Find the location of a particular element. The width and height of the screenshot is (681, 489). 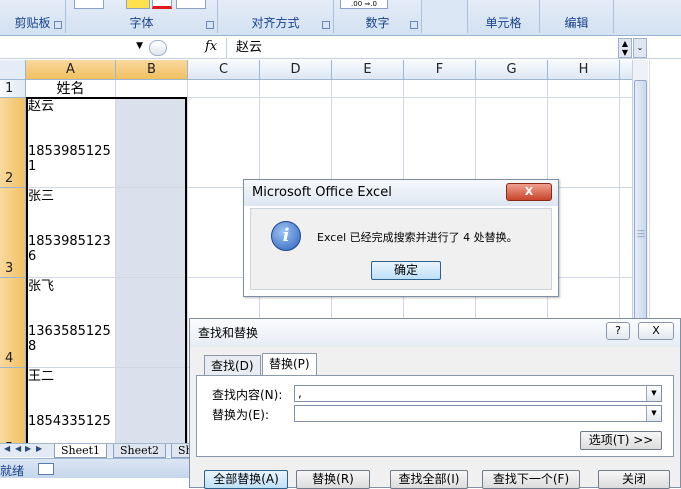

ribbon-group-styles is located at coordinates (445, 16).